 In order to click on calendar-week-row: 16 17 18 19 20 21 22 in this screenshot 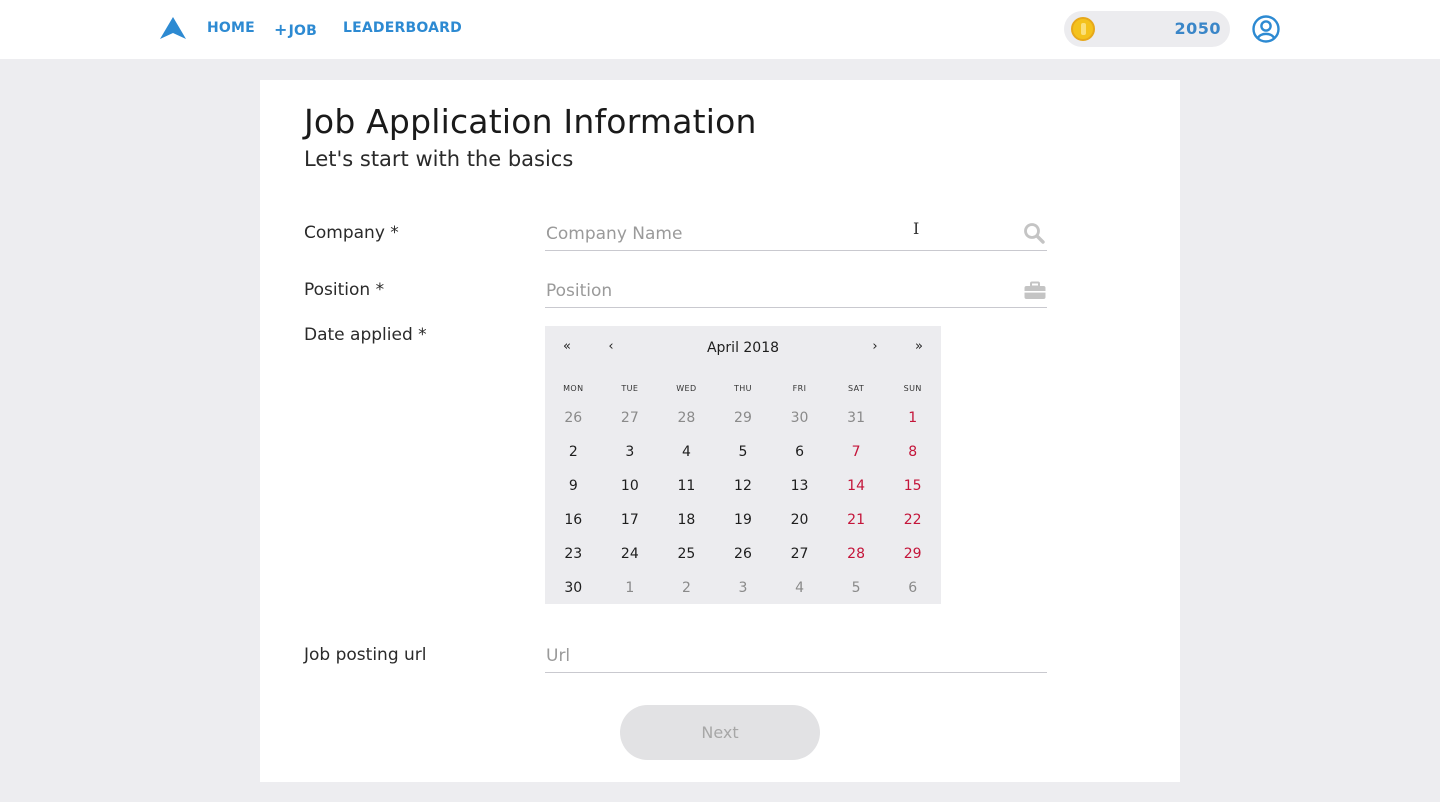, I will do `click(743, 520)`.